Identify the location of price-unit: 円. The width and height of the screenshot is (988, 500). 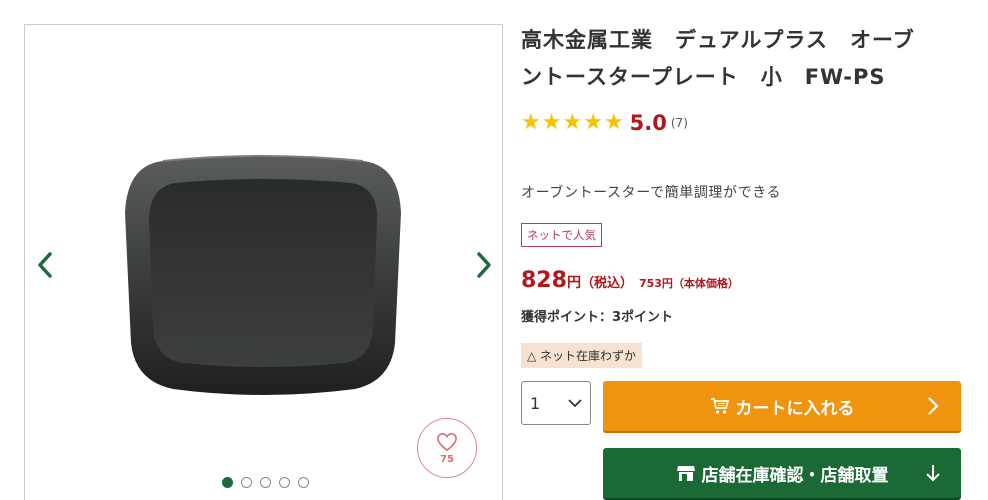
(573, 283).